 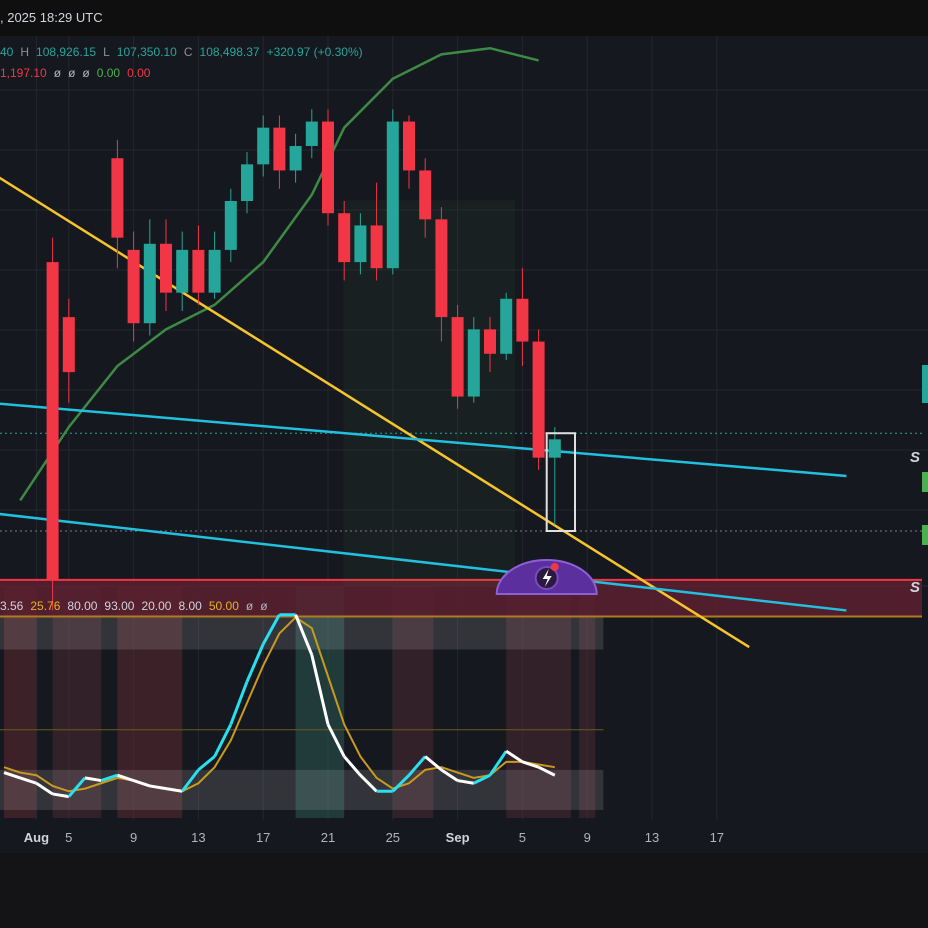 I want to click on legend-value: 8.00, so click(x=190, y=606).